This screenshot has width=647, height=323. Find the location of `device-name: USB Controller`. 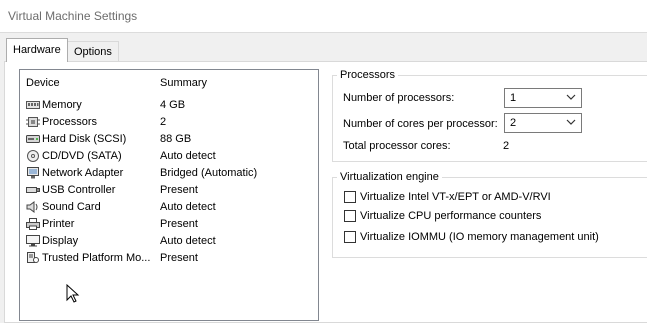

device-name: USB Controller is located at coordinates (79, 190).